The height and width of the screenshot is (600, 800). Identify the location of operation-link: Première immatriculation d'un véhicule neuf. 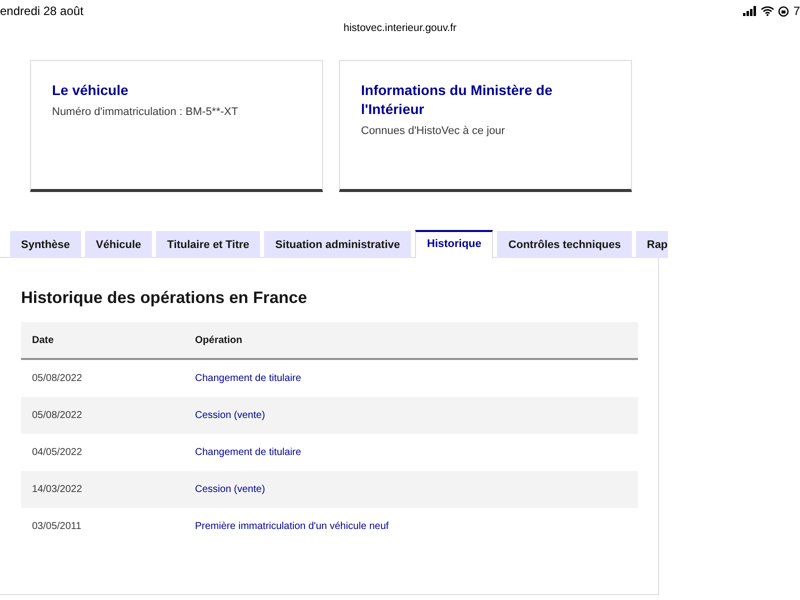
(411, 526).